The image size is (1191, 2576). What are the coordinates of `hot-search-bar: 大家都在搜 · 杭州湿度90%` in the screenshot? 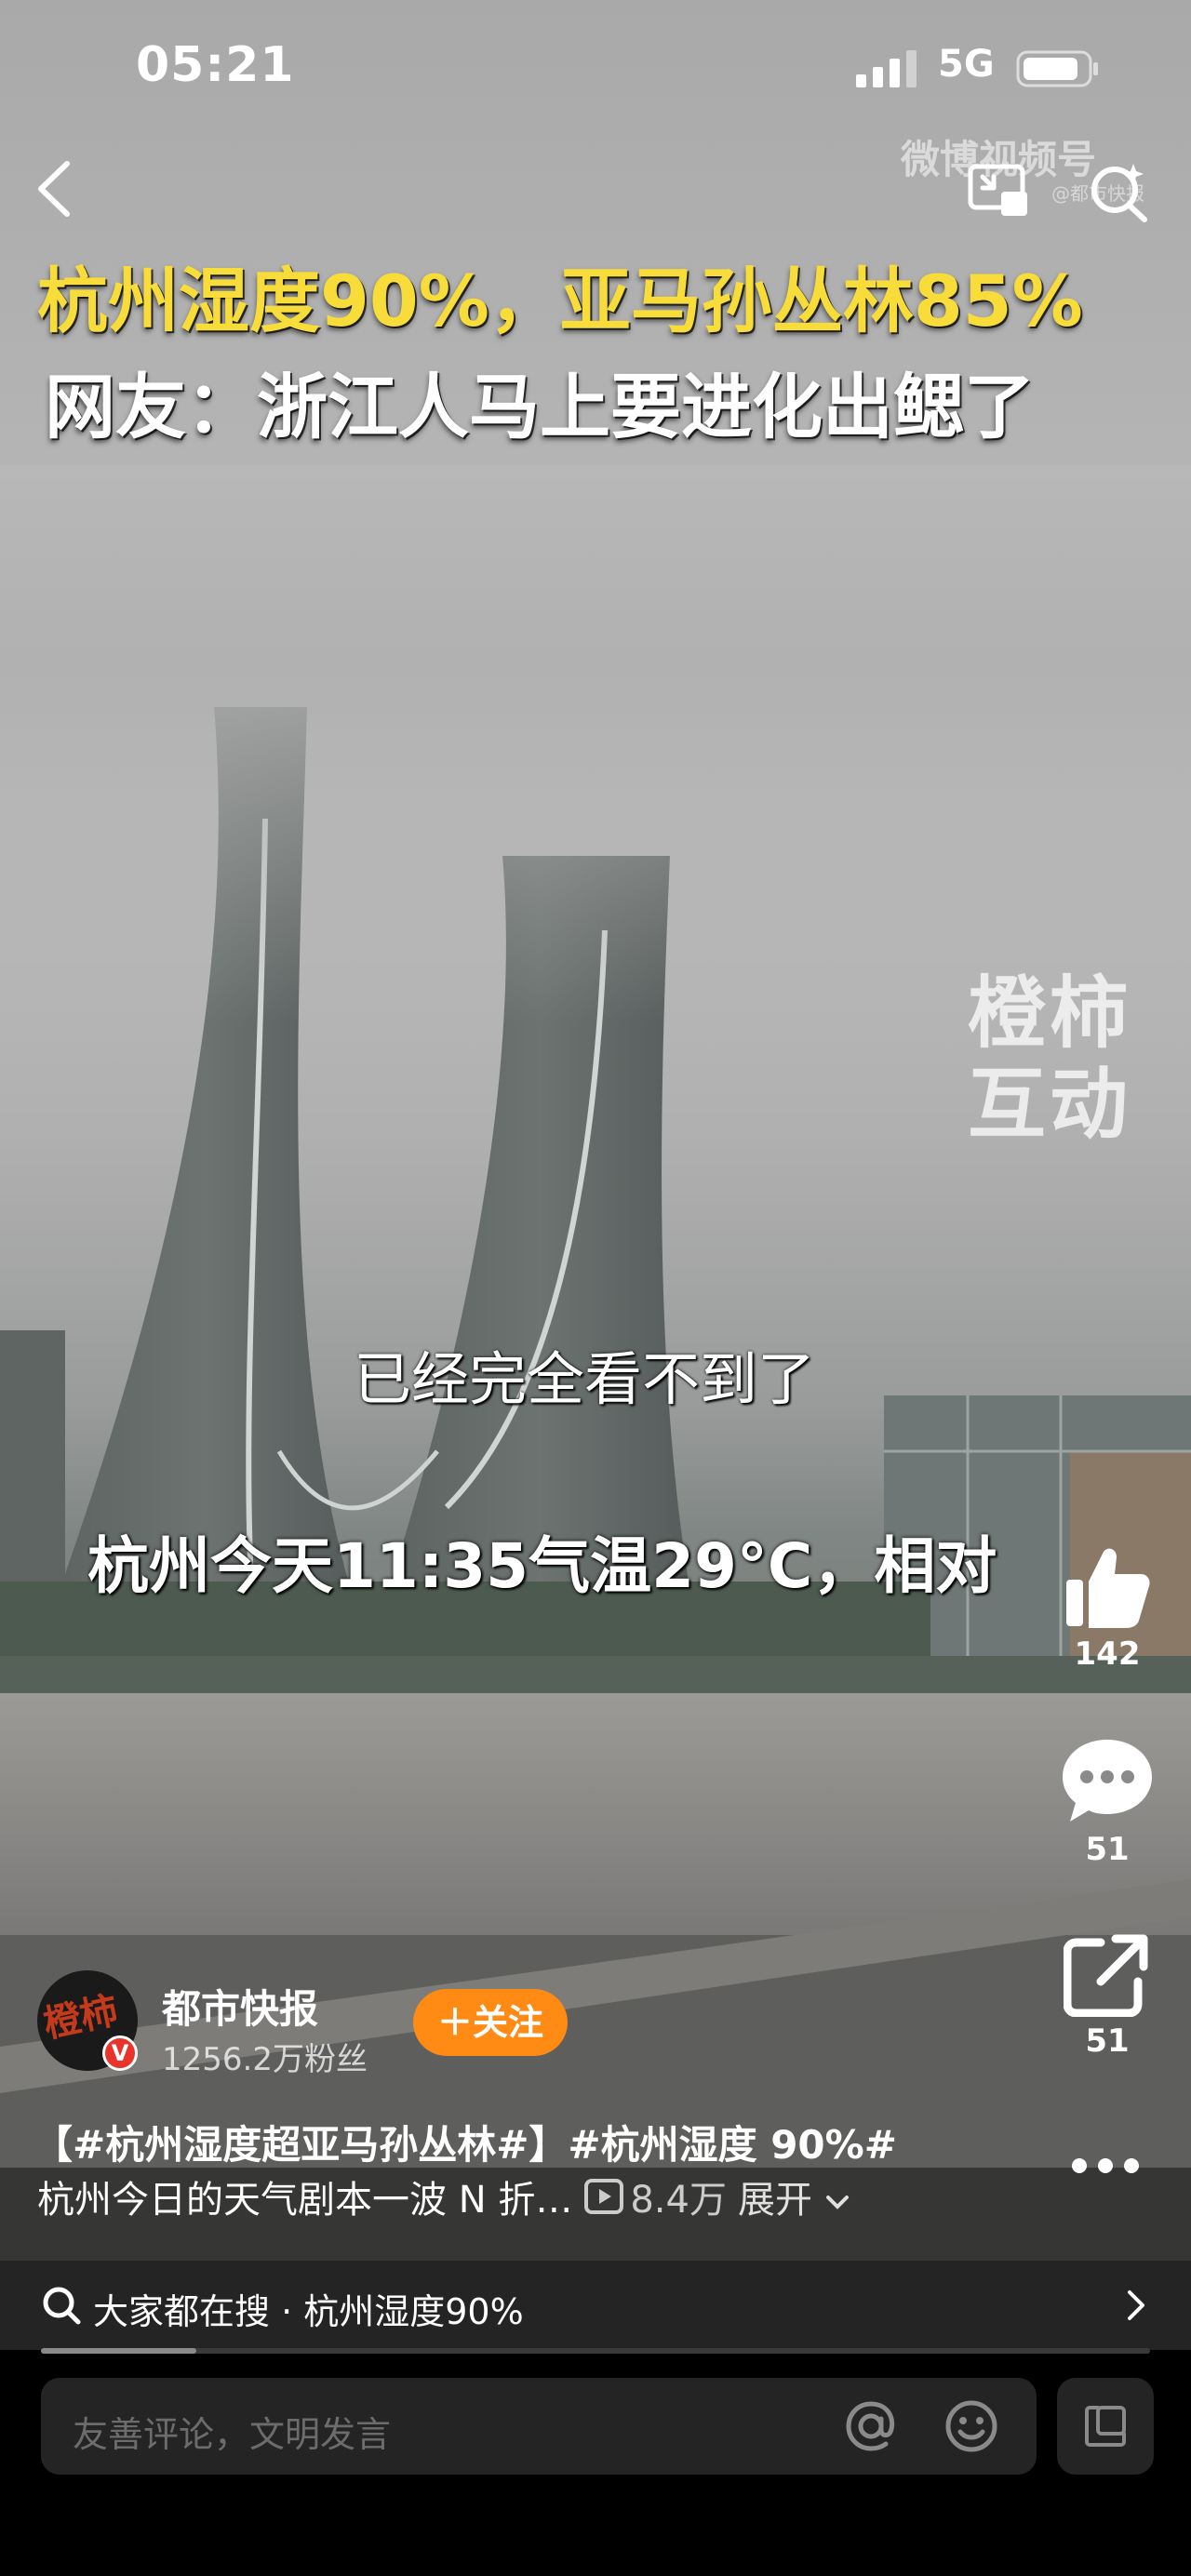 It's located at (595, 2305).